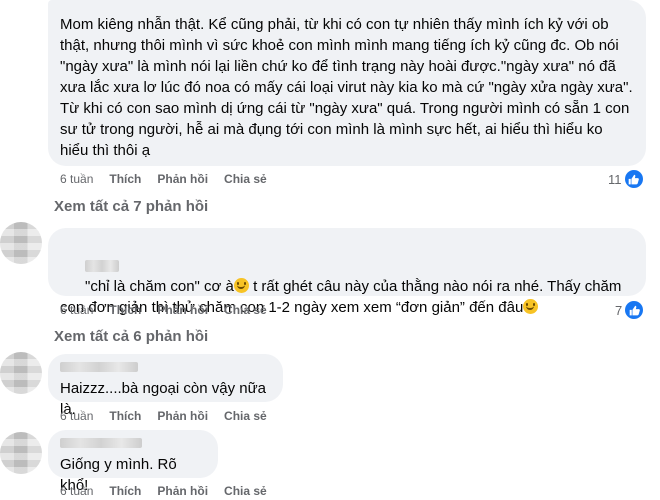 This screenshot has width=660, height=500. Describe the element at coordinates (159, 286) in the screenshot. I see `comment-text-part1: "chỉ là chăm con" cơ à` at that location.